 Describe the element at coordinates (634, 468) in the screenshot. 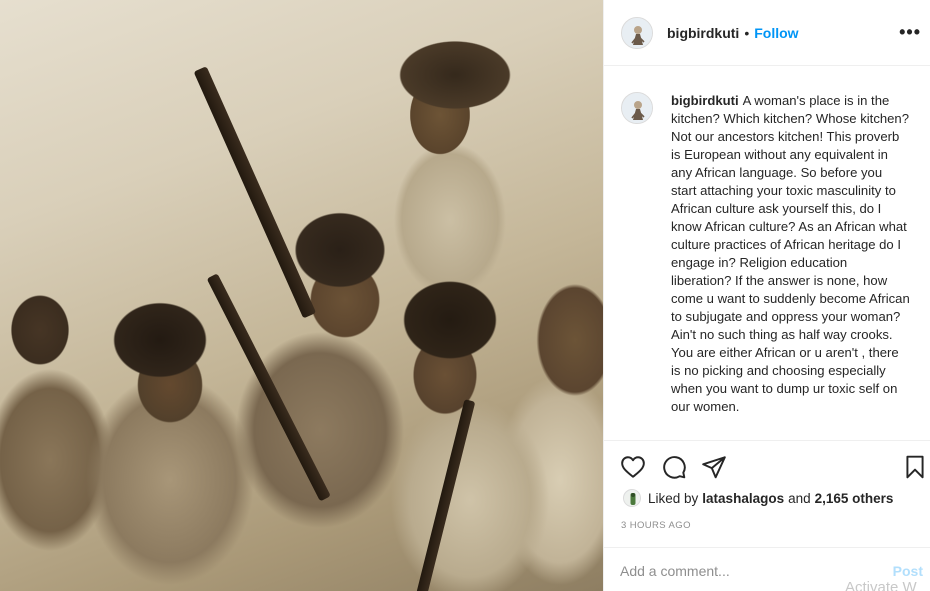

I see `heart-icon` at that location.